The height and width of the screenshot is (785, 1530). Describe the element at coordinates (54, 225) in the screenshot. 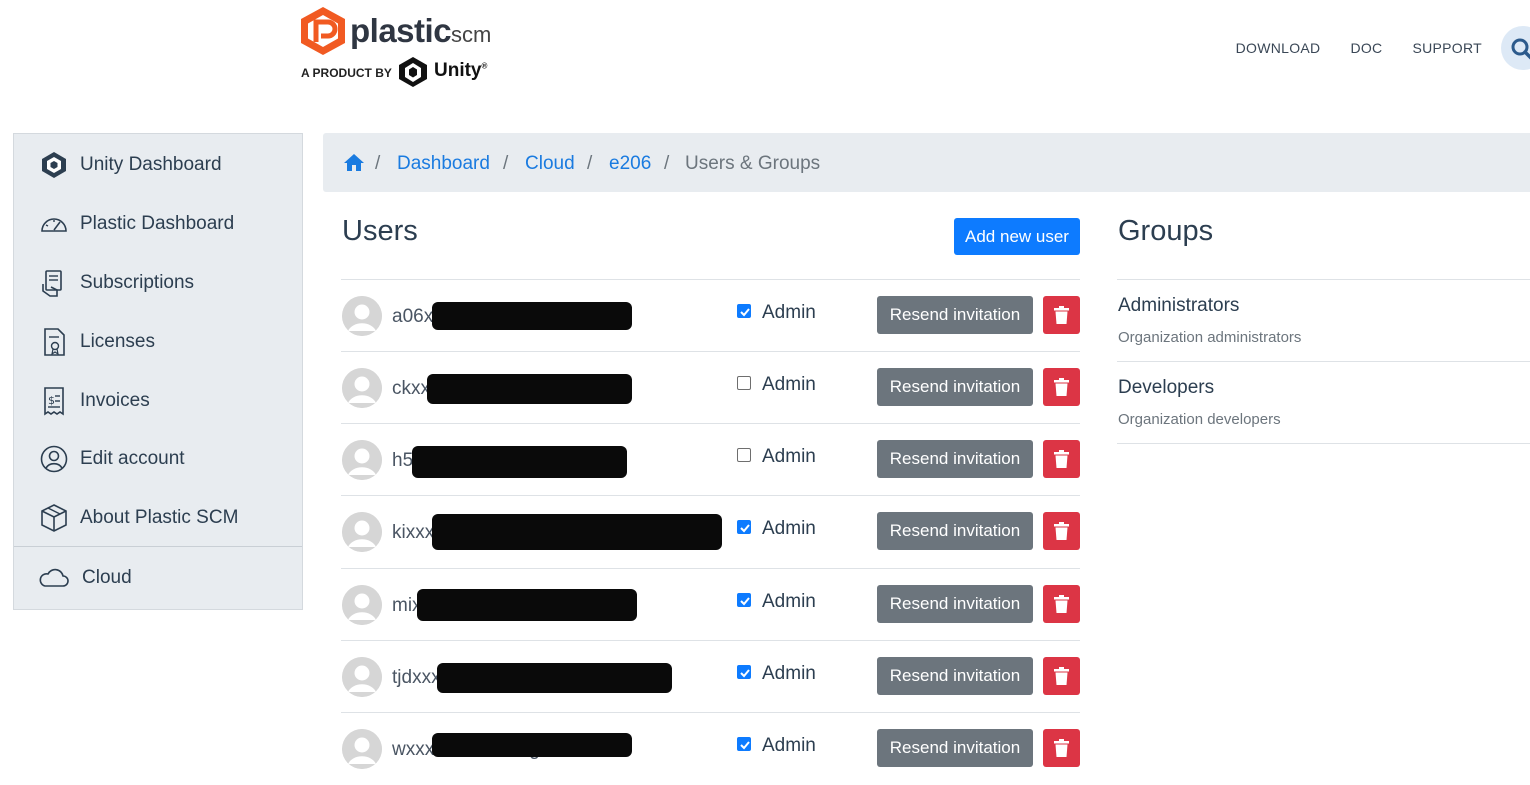

I see `speedometer-icon` at that location.